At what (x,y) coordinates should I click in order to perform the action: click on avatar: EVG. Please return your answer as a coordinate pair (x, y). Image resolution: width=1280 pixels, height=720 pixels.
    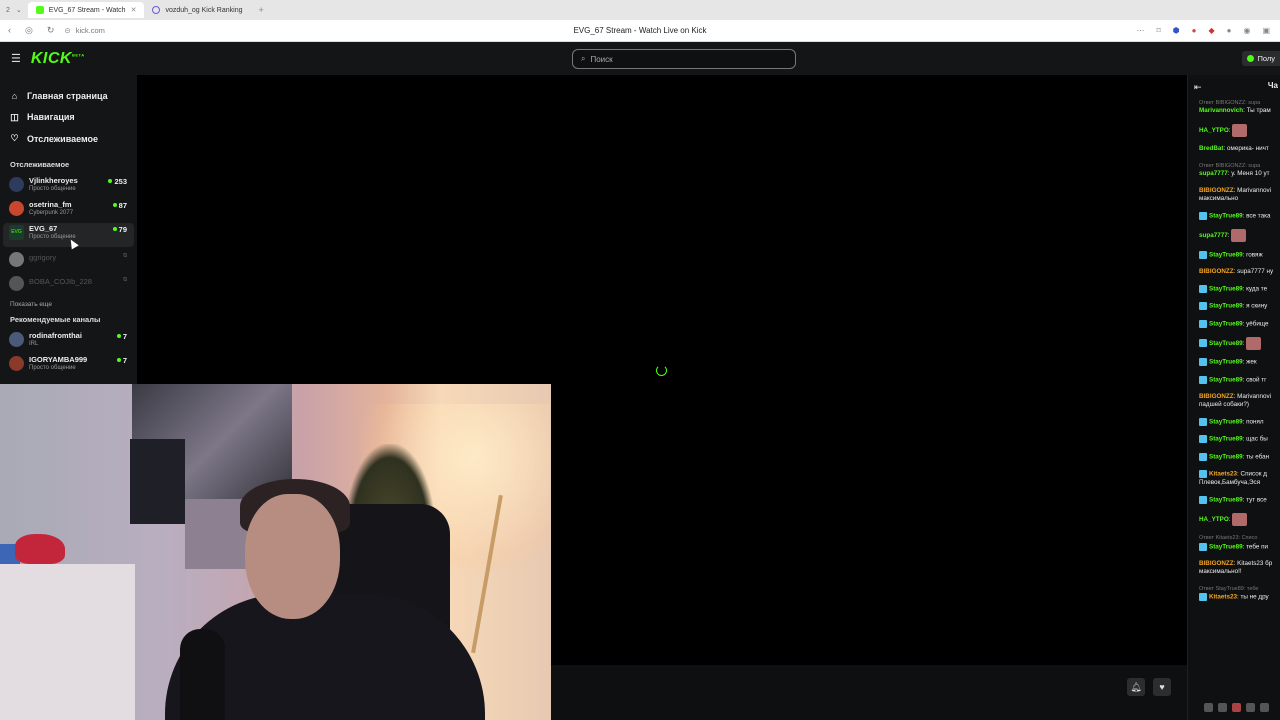
    Looking at the image, I should click on (16, 232).